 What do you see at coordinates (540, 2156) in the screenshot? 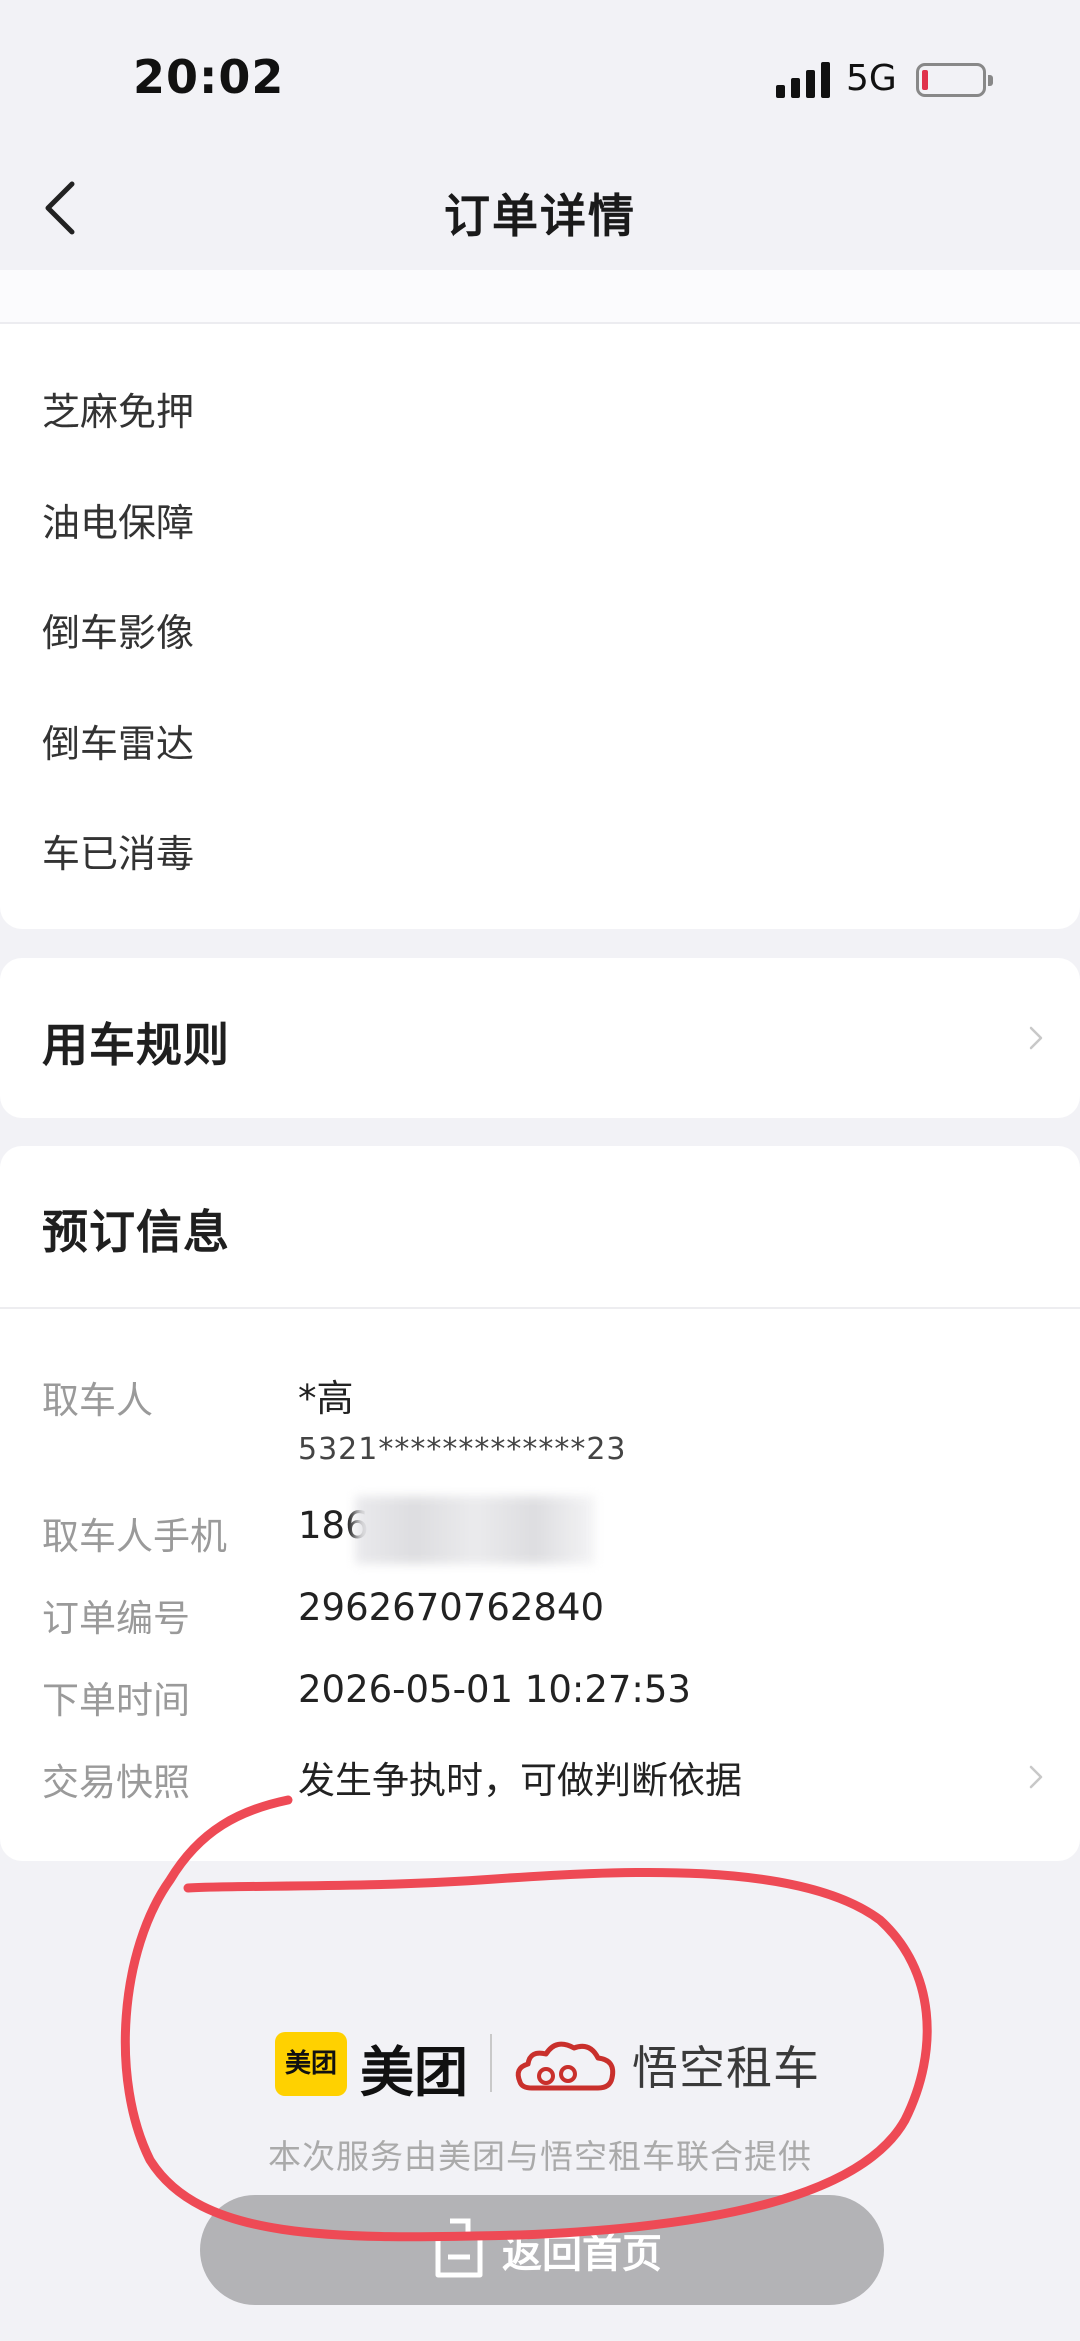
I see `service-note: 本次服务由美团与悟空租车联合提供` at bounding box center [540, 2156].